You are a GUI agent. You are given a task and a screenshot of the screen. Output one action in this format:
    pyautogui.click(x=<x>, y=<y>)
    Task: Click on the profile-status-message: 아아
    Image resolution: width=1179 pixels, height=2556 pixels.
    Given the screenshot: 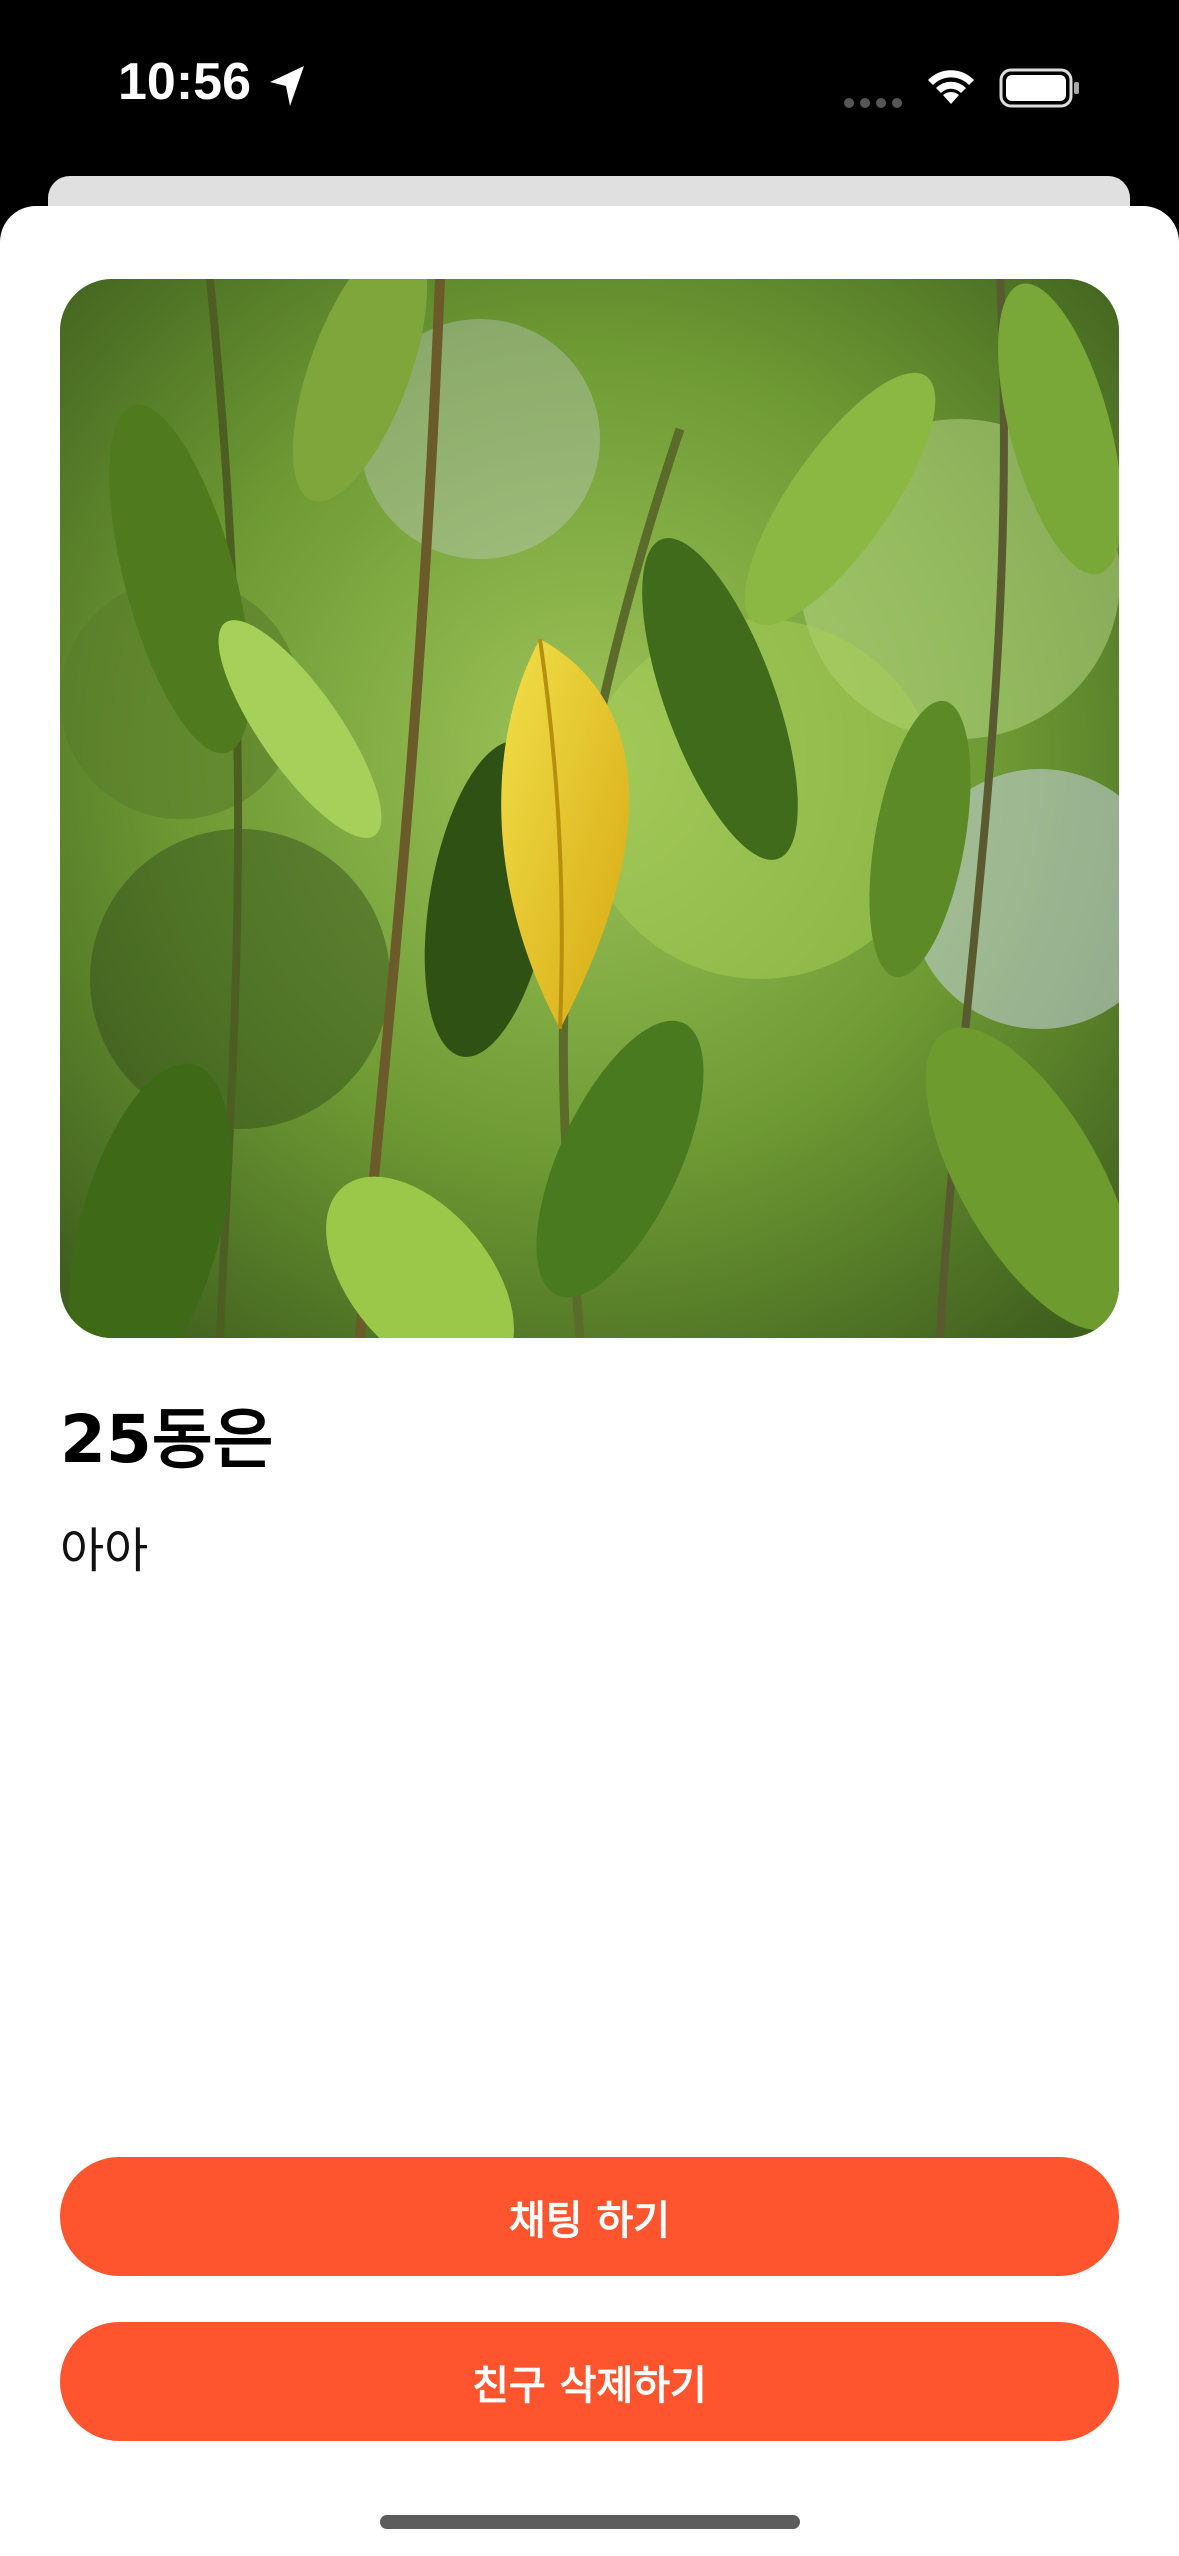 What is the action you would take?
    pyautogui.click(x=104, y=1551)
    